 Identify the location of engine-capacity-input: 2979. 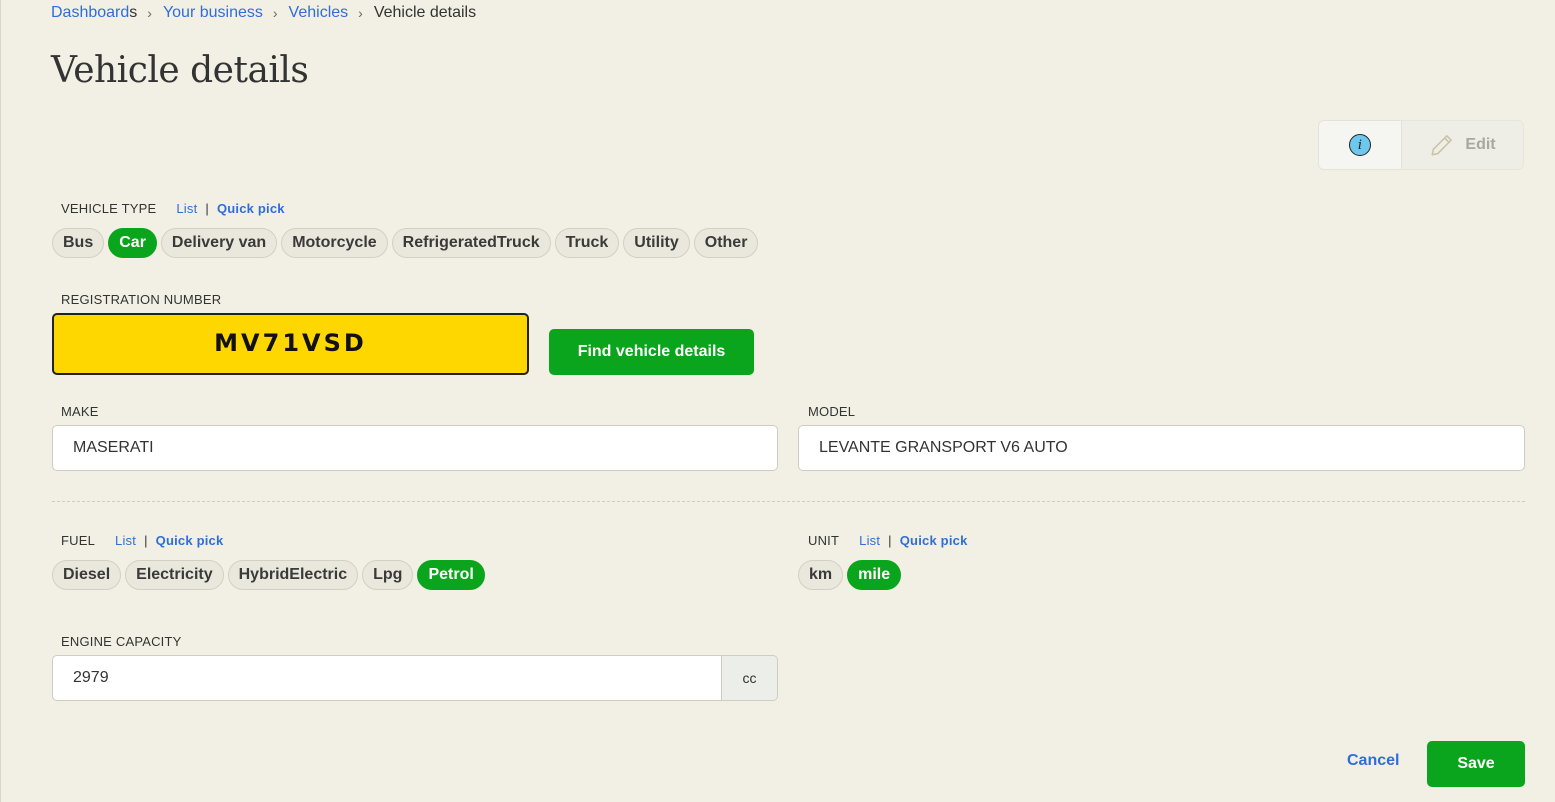
(387, 678).